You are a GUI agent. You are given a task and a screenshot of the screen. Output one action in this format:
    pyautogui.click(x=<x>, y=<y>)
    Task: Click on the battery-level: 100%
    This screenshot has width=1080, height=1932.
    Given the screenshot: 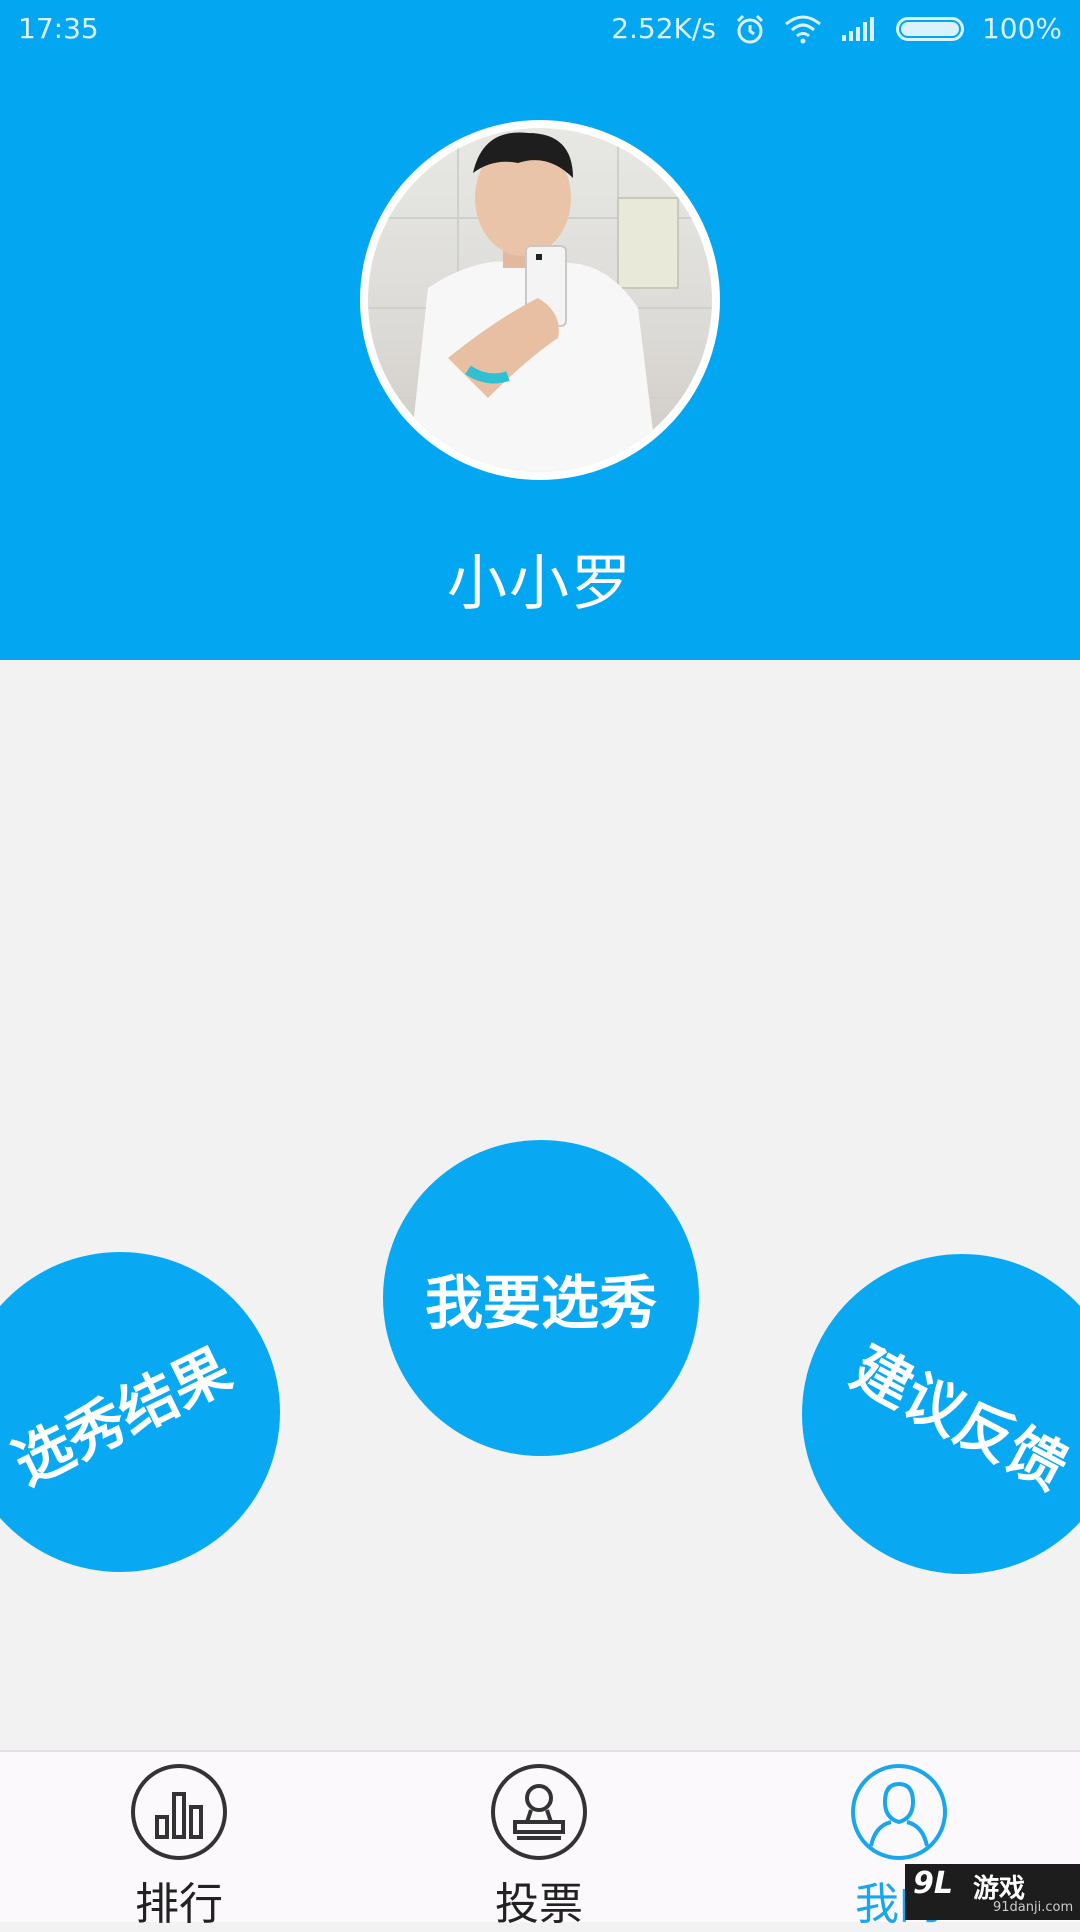 What is the action you would take?
    pyautogui.click(x=1021, y=28)
    